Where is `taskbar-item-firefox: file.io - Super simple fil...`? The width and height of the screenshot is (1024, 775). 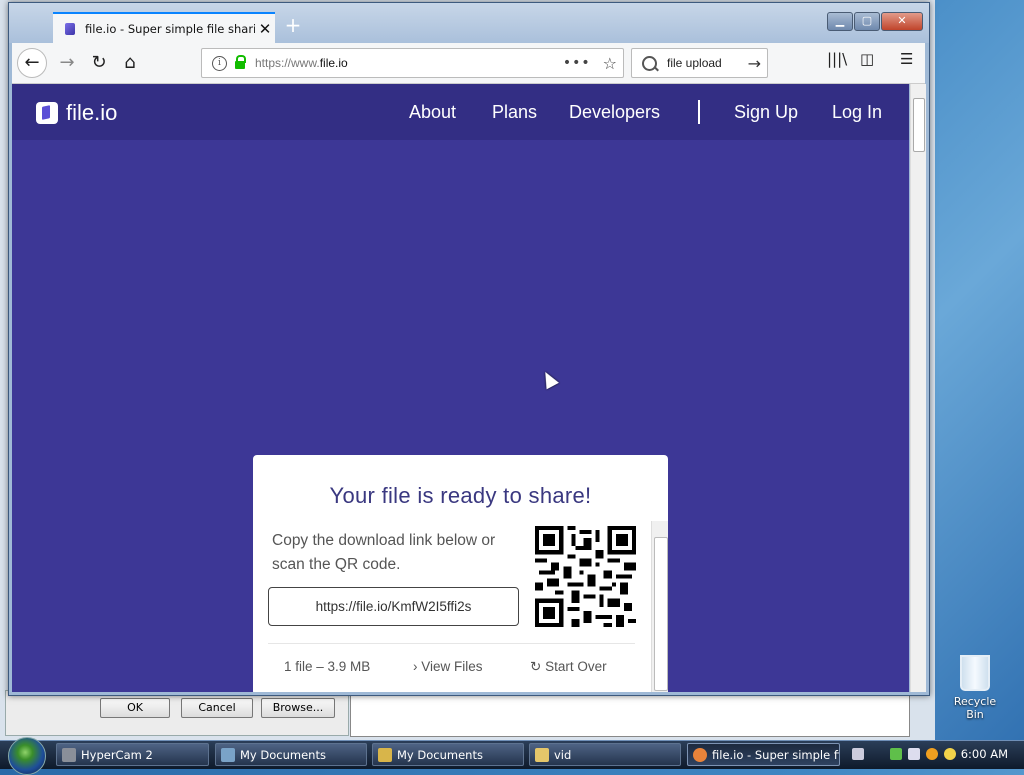
taskbar-item-firefox: file.io - Super simple fil... is located at coordinates (763, 754).